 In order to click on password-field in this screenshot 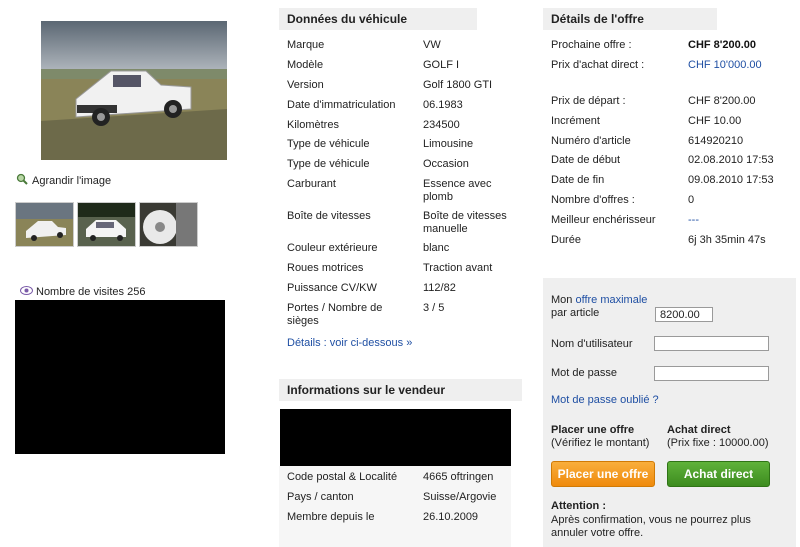, I will do `click(711, 373)`.